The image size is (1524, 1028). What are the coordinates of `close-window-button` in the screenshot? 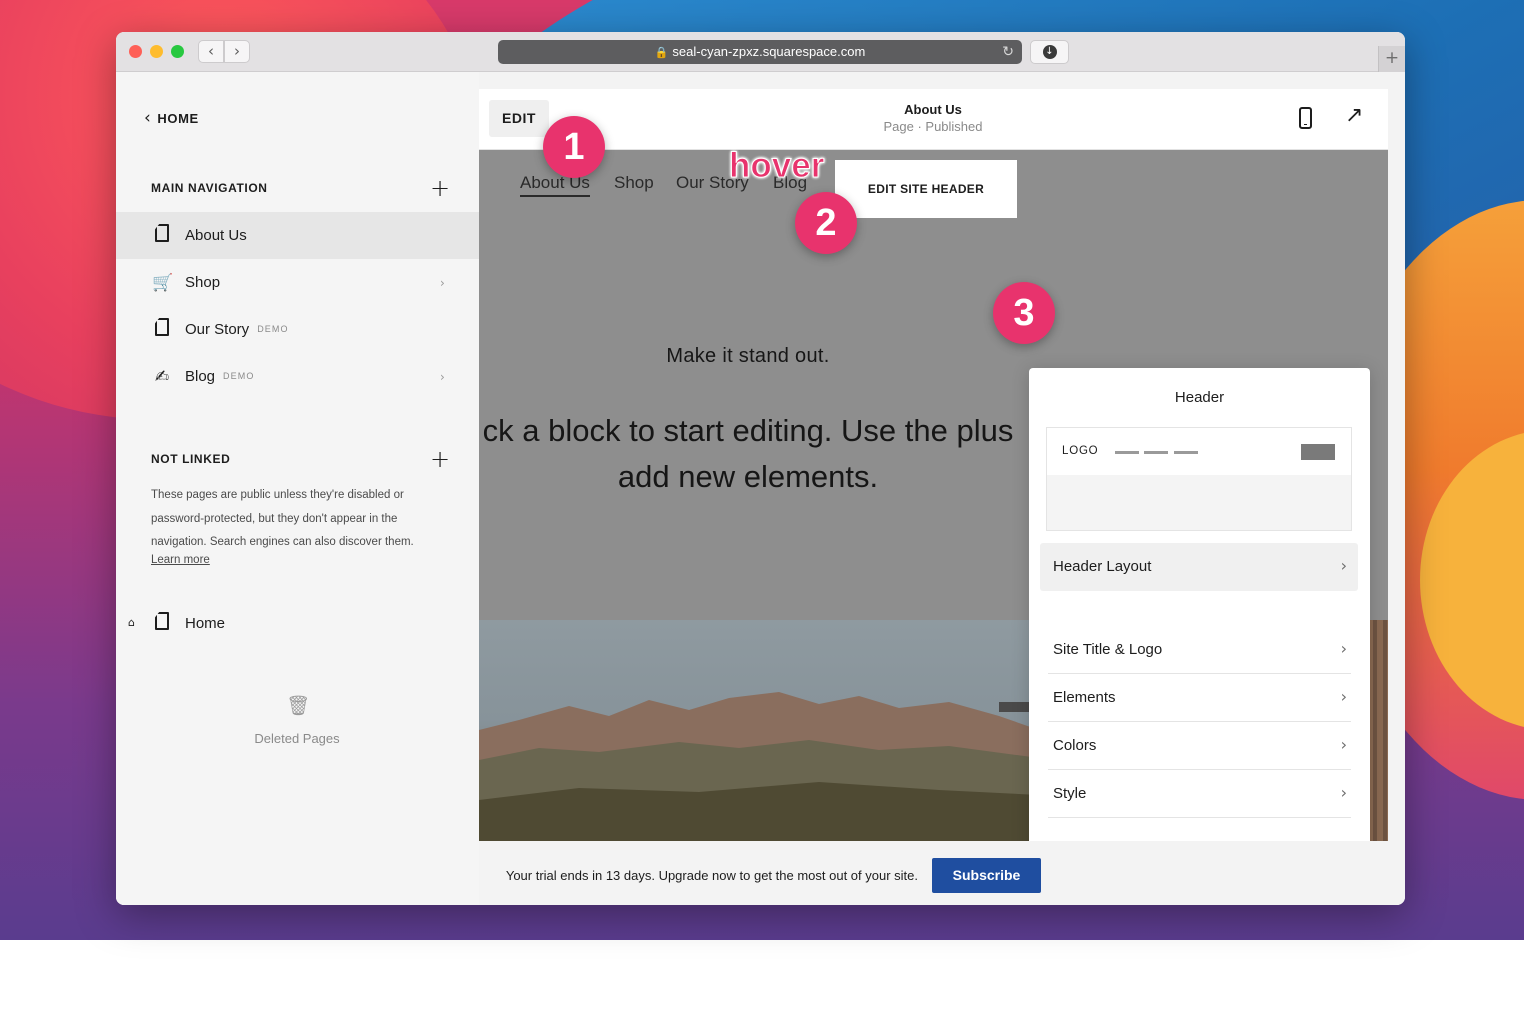 It's located at (135, 51).